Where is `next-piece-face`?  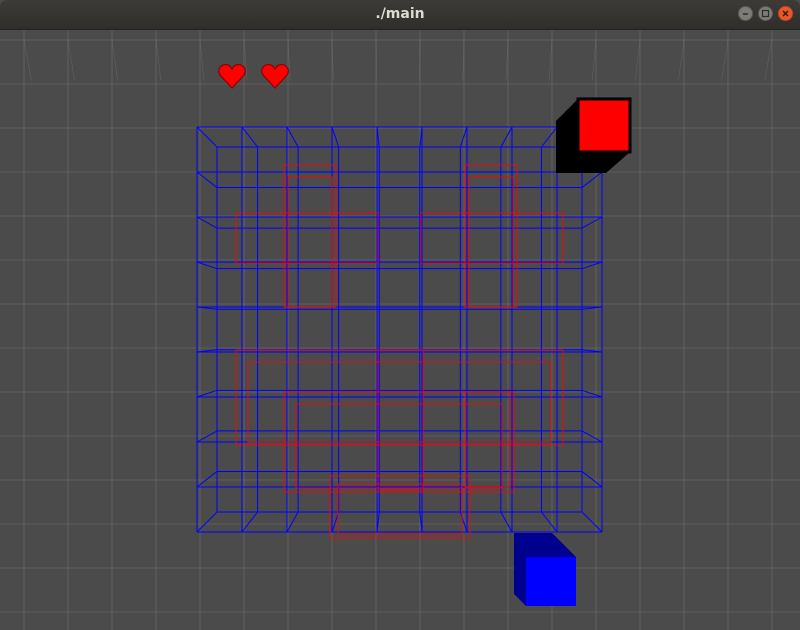
next-piece-face is located at coordinates (604, 125).